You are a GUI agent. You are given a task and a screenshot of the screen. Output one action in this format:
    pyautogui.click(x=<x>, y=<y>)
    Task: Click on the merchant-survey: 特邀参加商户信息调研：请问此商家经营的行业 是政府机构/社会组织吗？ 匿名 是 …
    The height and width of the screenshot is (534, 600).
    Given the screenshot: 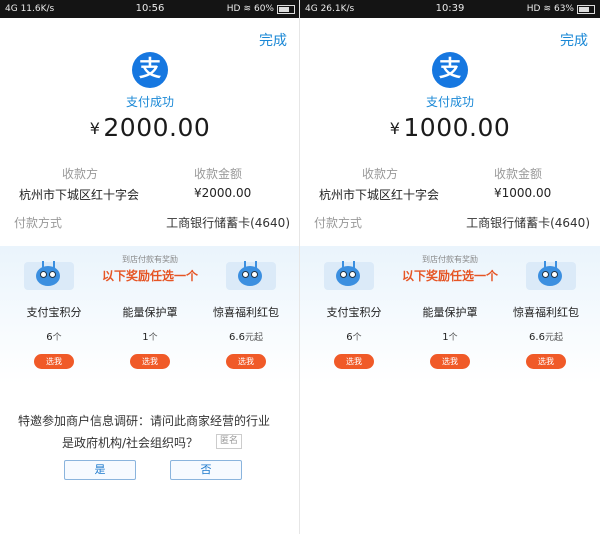 What is the action you would take?
    pyautogui.click(x=149, y=468)
    